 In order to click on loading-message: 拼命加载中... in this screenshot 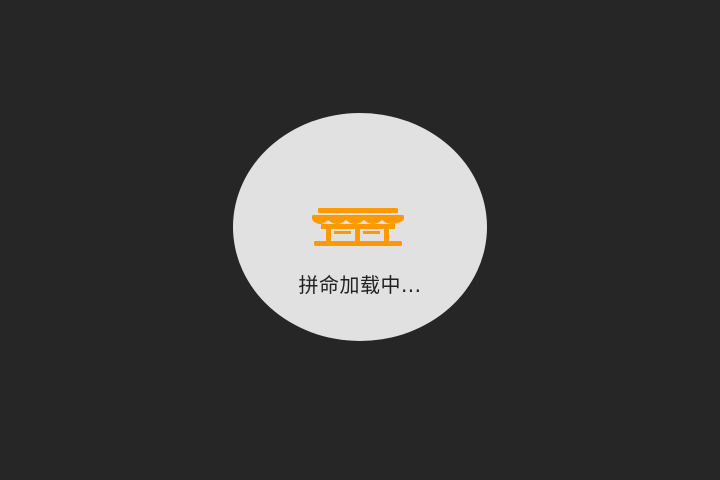, I will do `click(360, 285)`.